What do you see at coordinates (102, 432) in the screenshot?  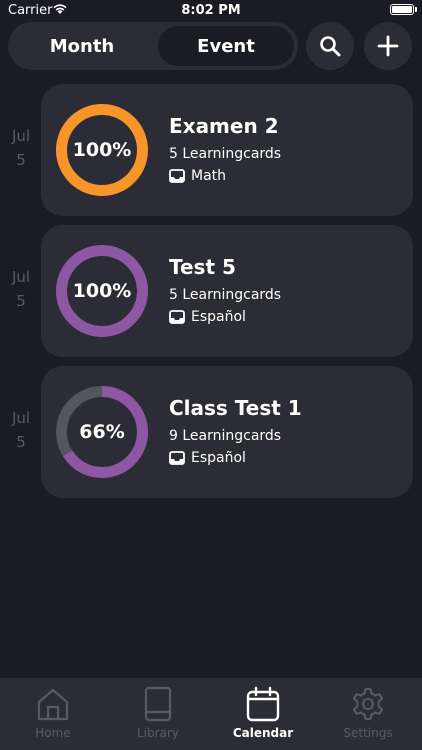 I see `progress-label: 66%` at bounding box center [102, 432].